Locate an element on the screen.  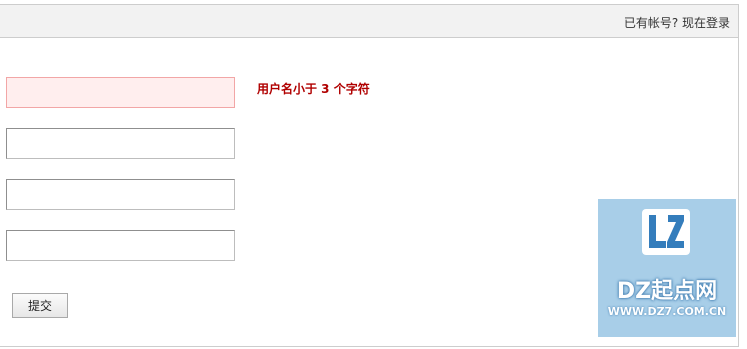
watermark-logo is located at coordinates (666, 232).